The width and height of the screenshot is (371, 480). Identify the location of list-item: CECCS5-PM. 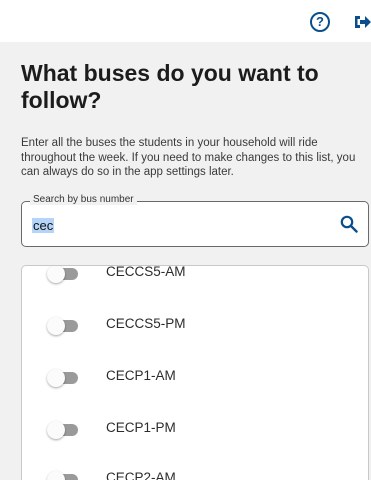
(195, 329).